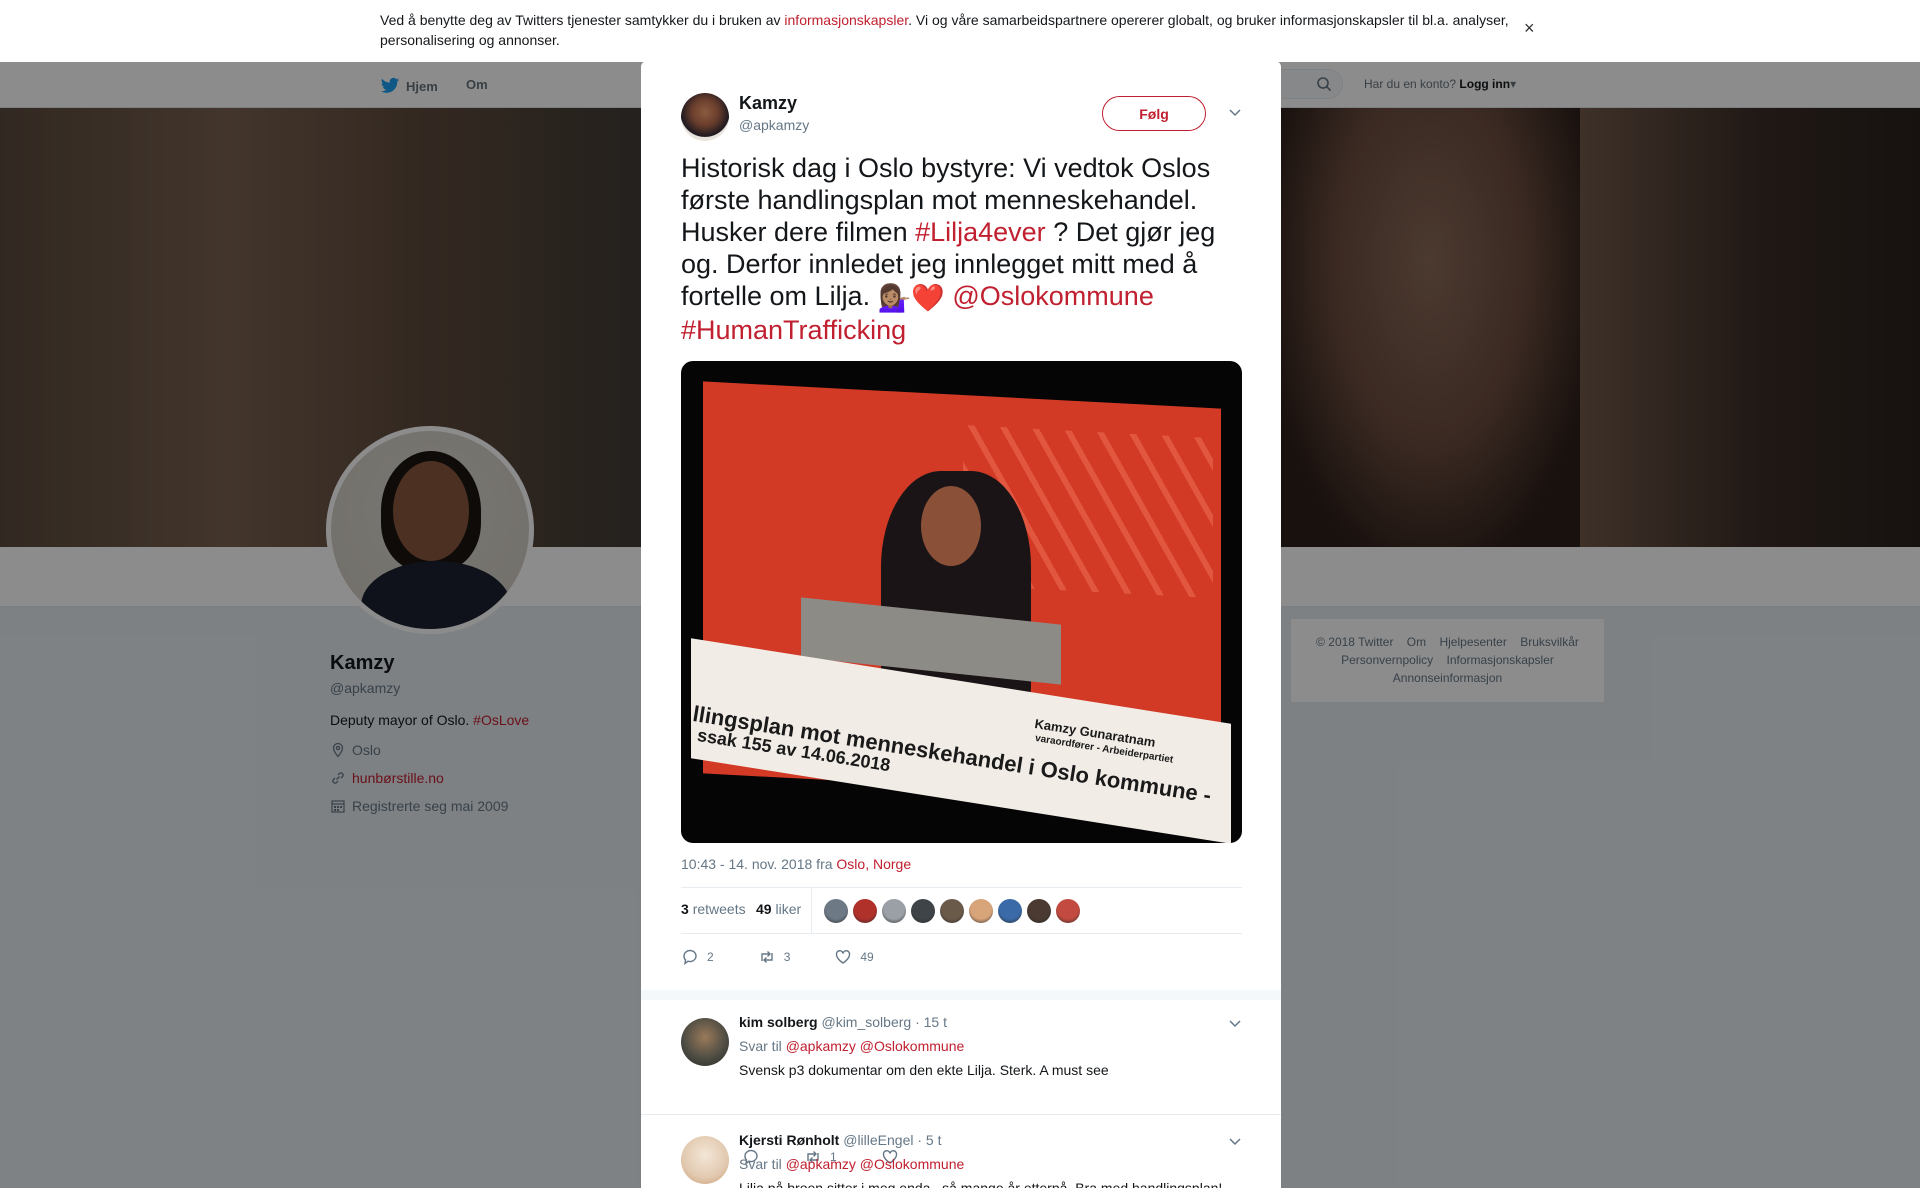 This screenshot has width=1920, height=1188. I want to click on footer-link-ads: Annonseinformasjon, so click(1447, 678).